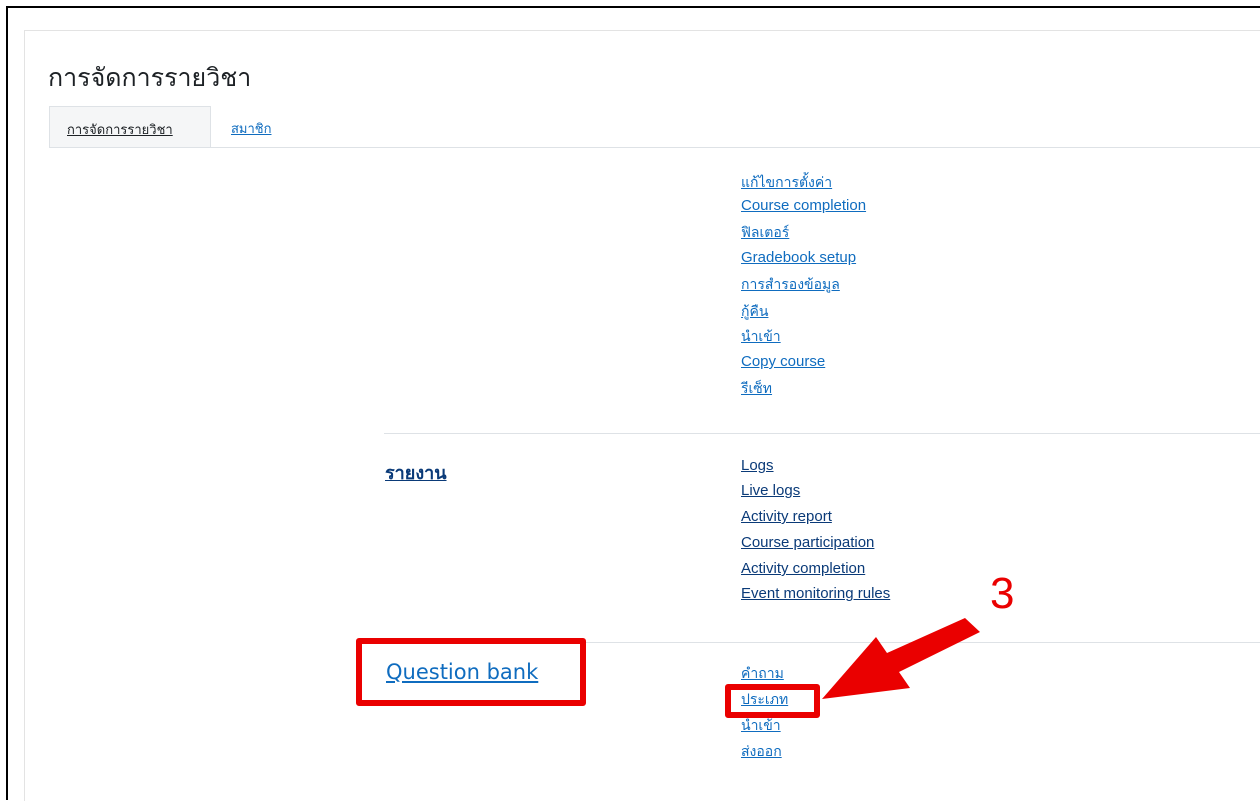 The width and height of the screenshot is (1260, 801). I want to click on page-title: การจัดการรายวิชา, so click(150, 77).